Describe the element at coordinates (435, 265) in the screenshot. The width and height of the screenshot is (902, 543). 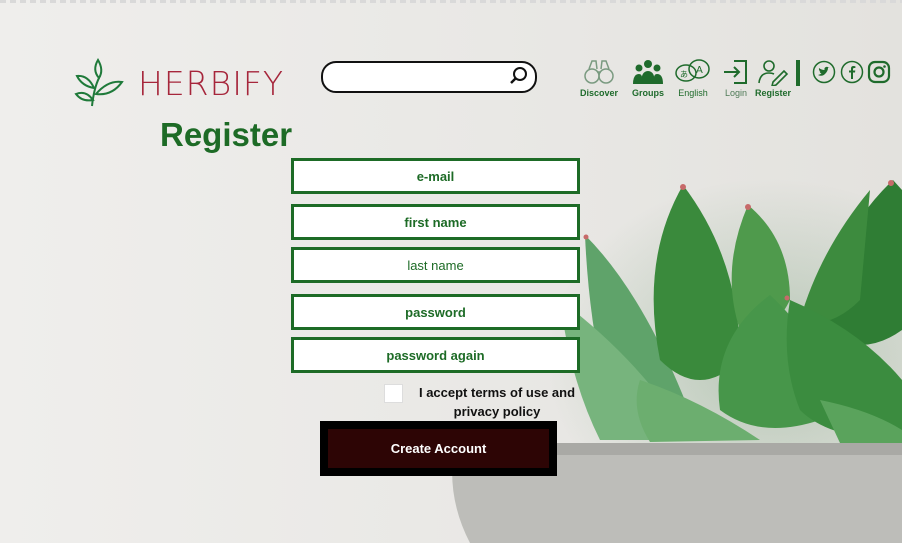
I see `last-name-field: last name` at that location.